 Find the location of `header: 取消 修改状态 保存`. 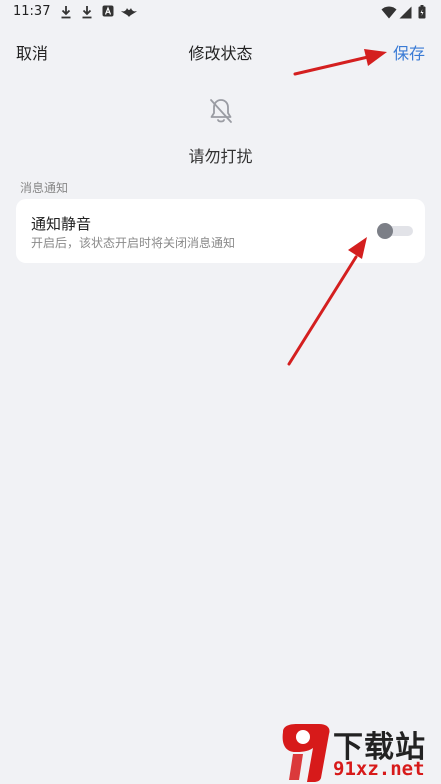

header: 取消 修改状态 保存 is located at coordinates (220, 50).